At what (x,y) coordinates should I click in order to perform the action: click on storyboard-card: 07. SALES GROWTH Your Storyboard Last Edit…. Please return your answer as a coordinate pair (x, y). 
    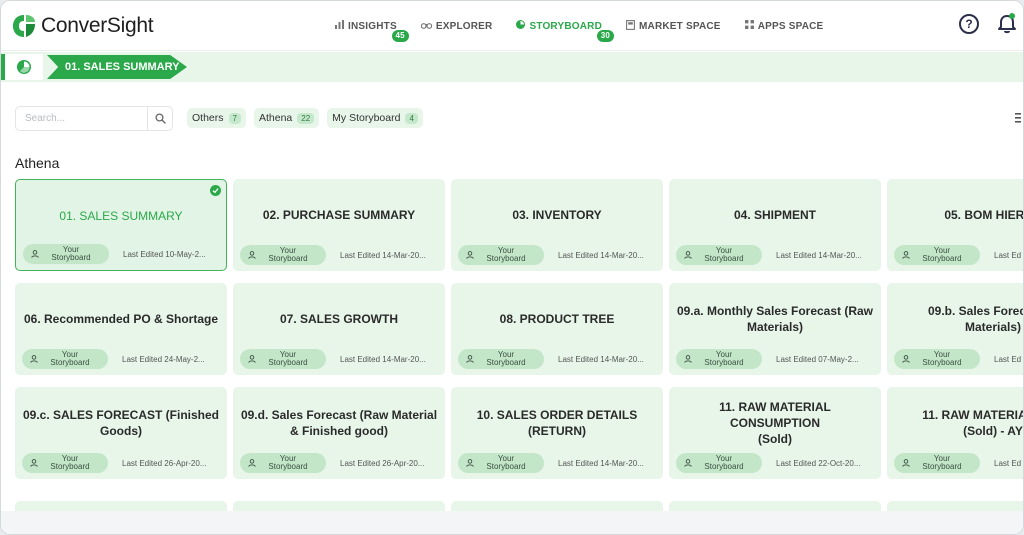
    Looking at the image, I should click on (339, 329).